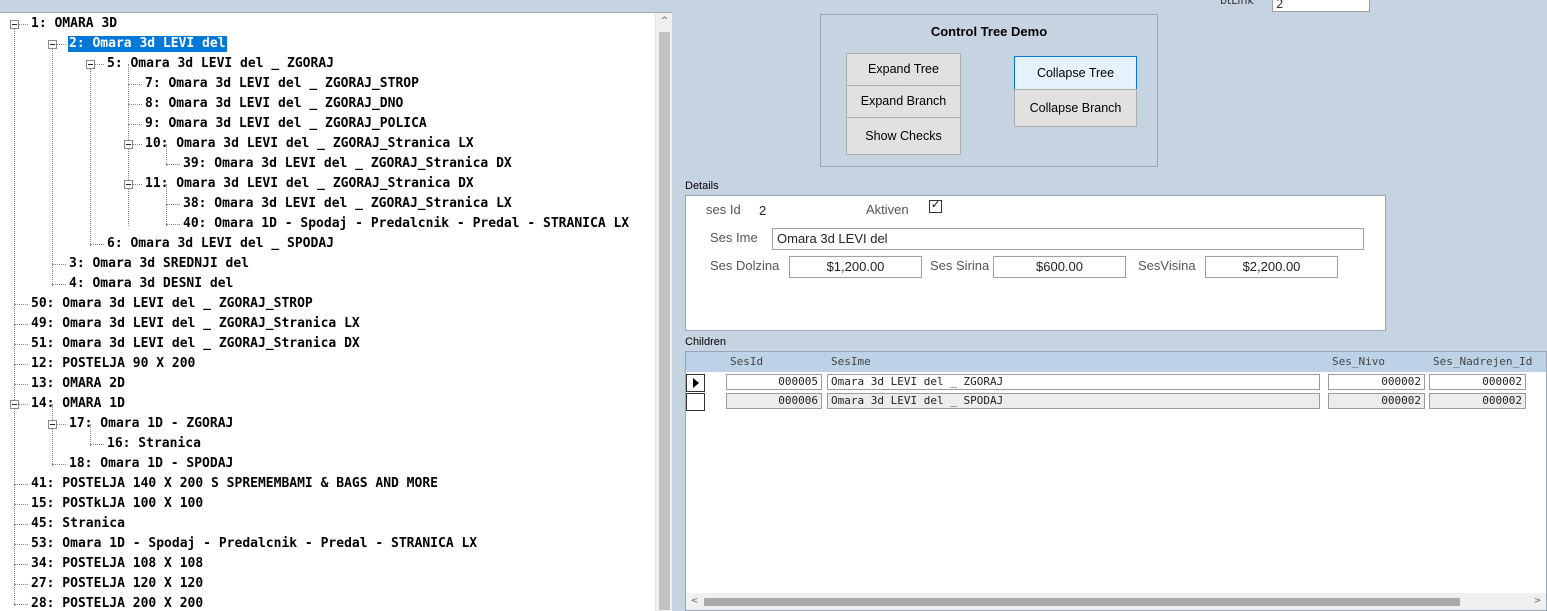 The height and width of the screenshot is (611, 1547). What do you see at coordinates (855, 267) in the screenshot?
I see `ses-dolzina-field: $1,200.00` at bounding box center [855, 267].